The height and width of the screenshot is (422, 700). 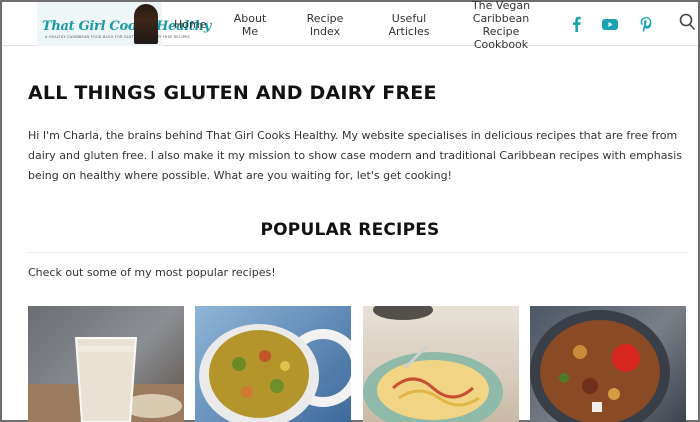 I want to click on nav-about-me-label-line-1: About, so click(x=250, y=18).